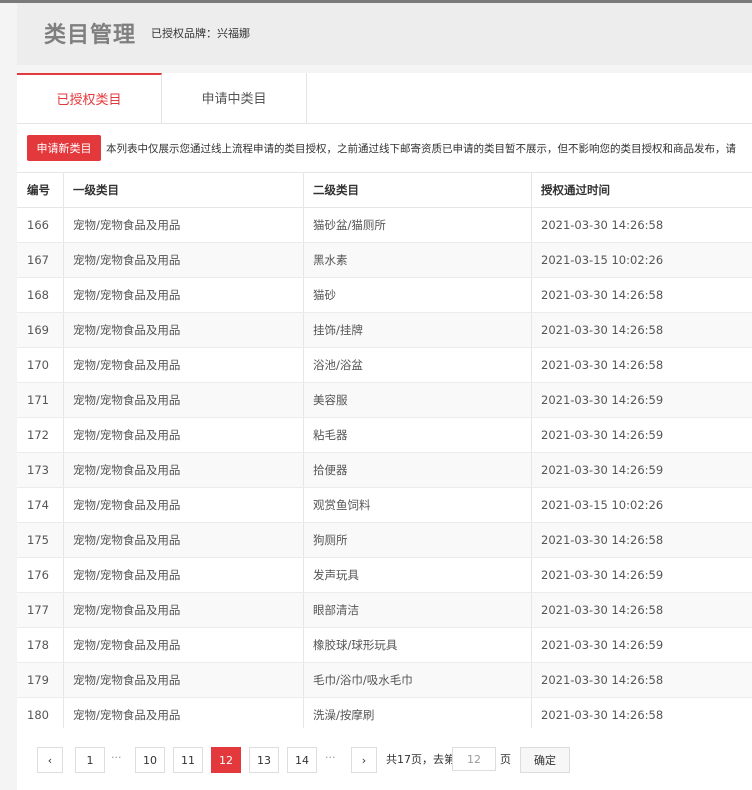  I want to click on pagination-area, so click(384, 759).